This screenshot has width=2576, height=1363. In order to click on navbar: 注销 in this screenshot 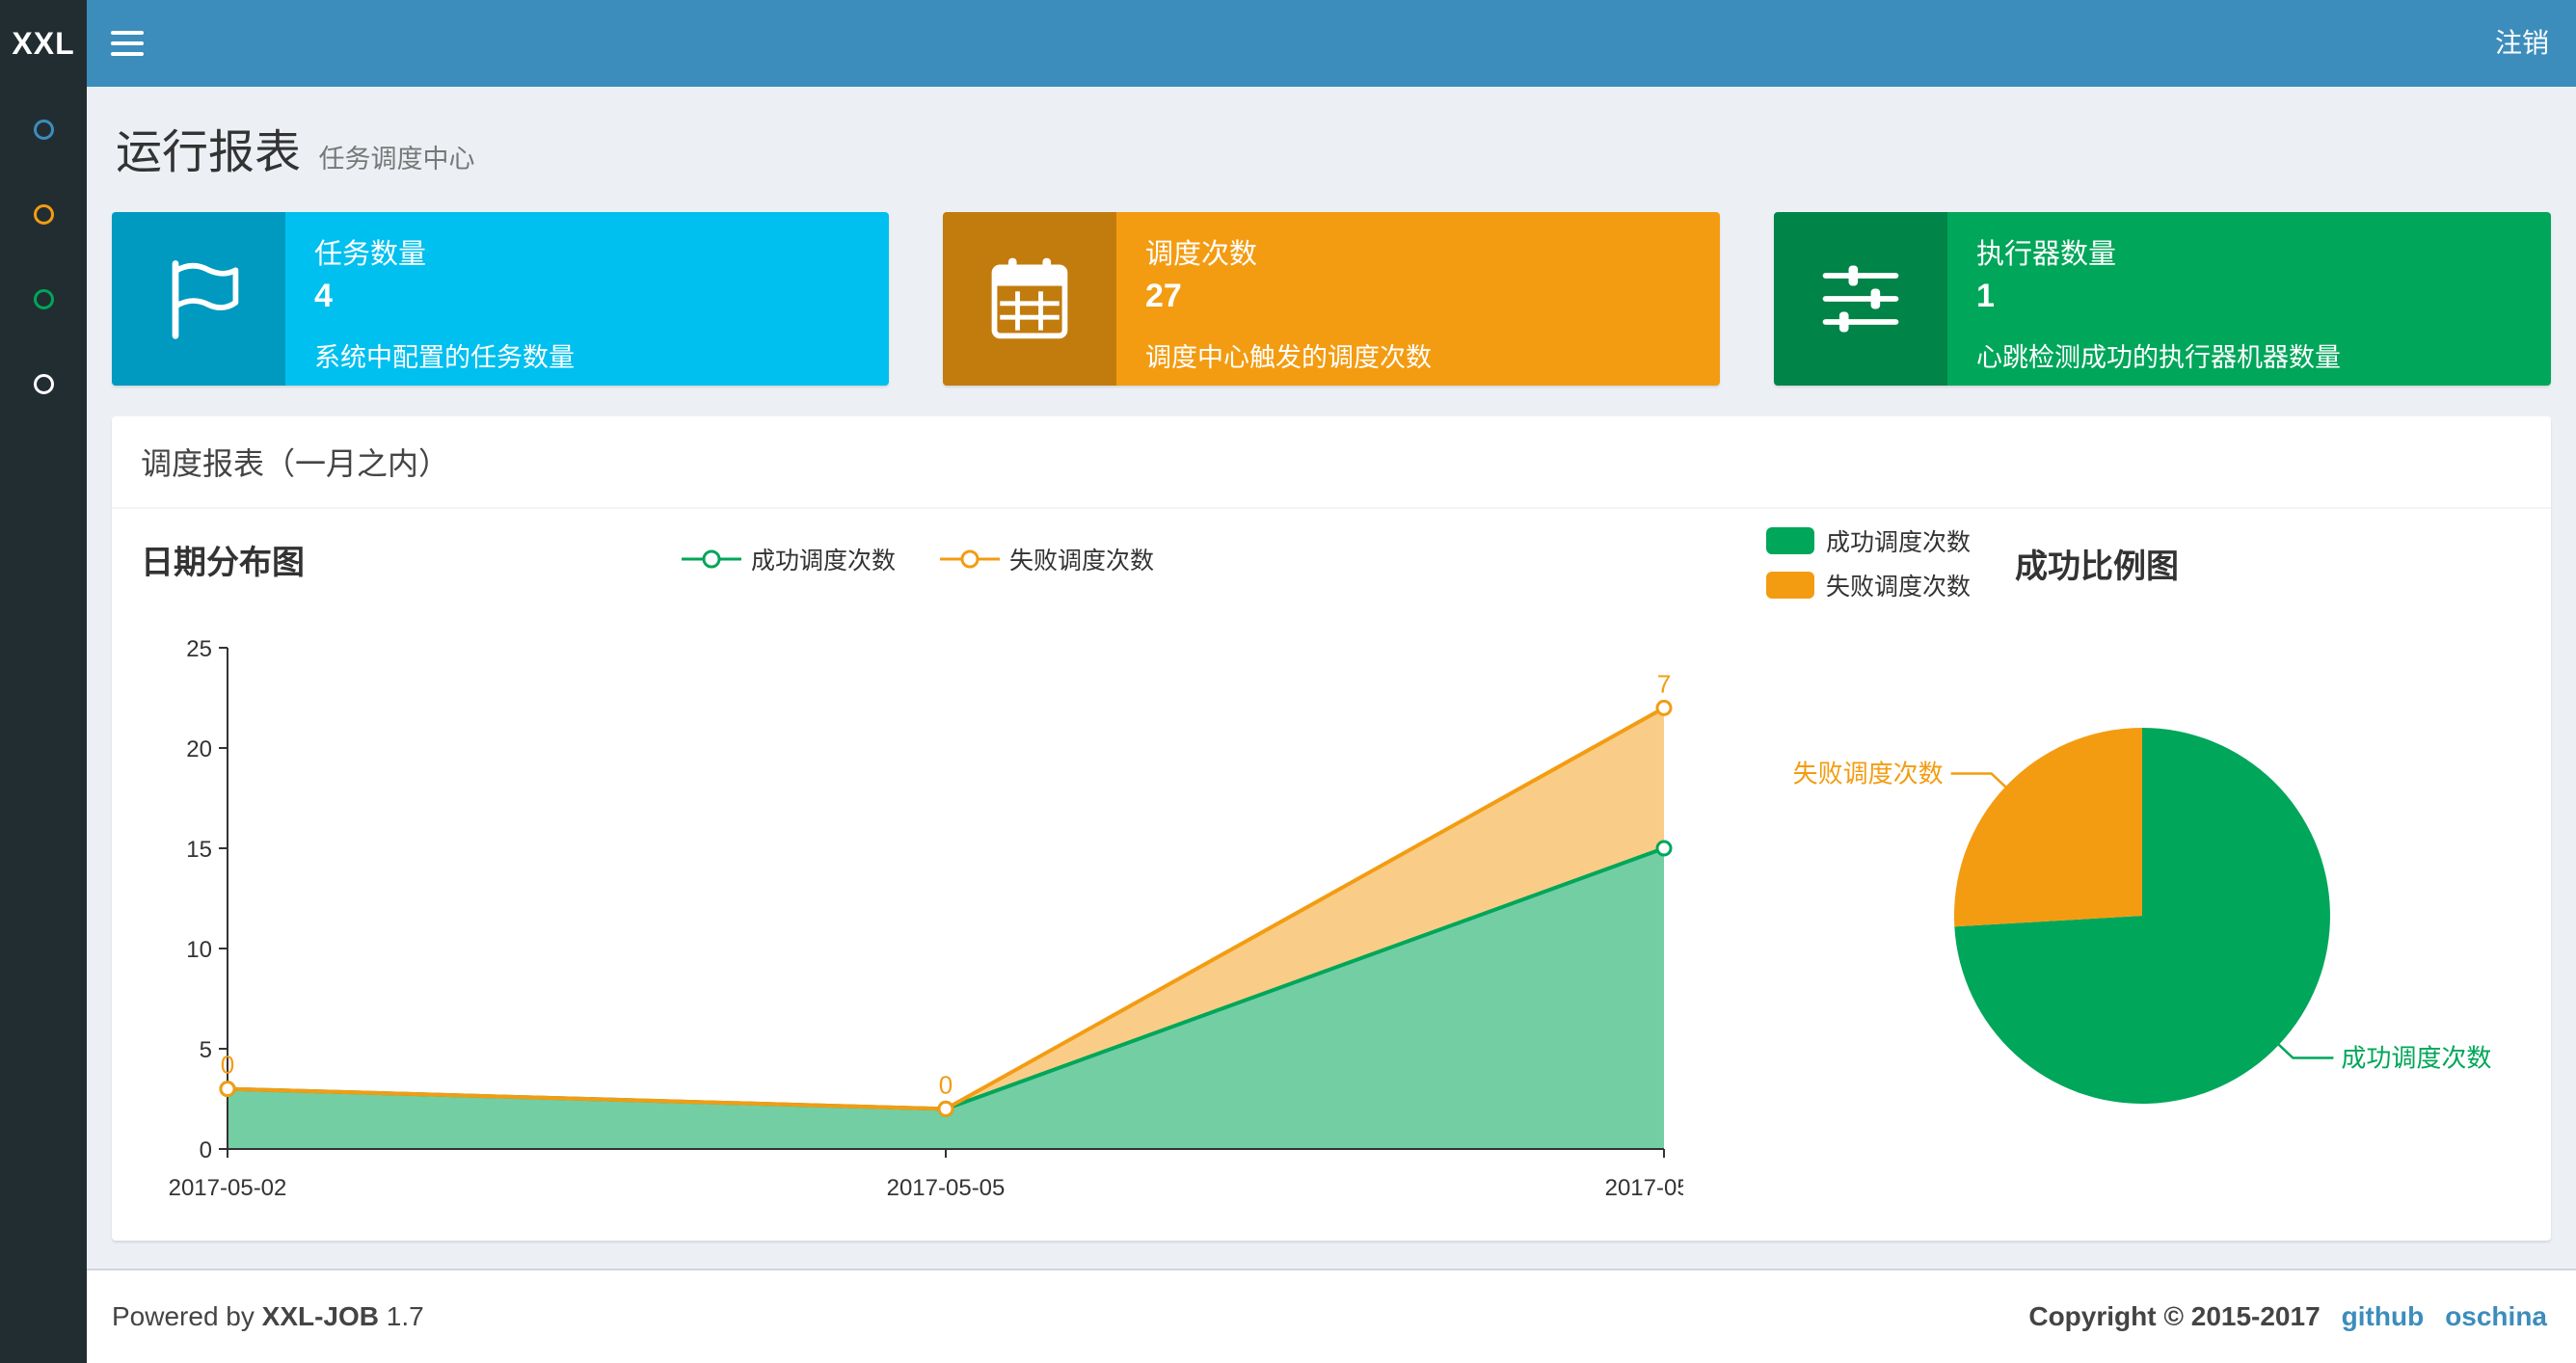, I will do `click(1331, 43)`.